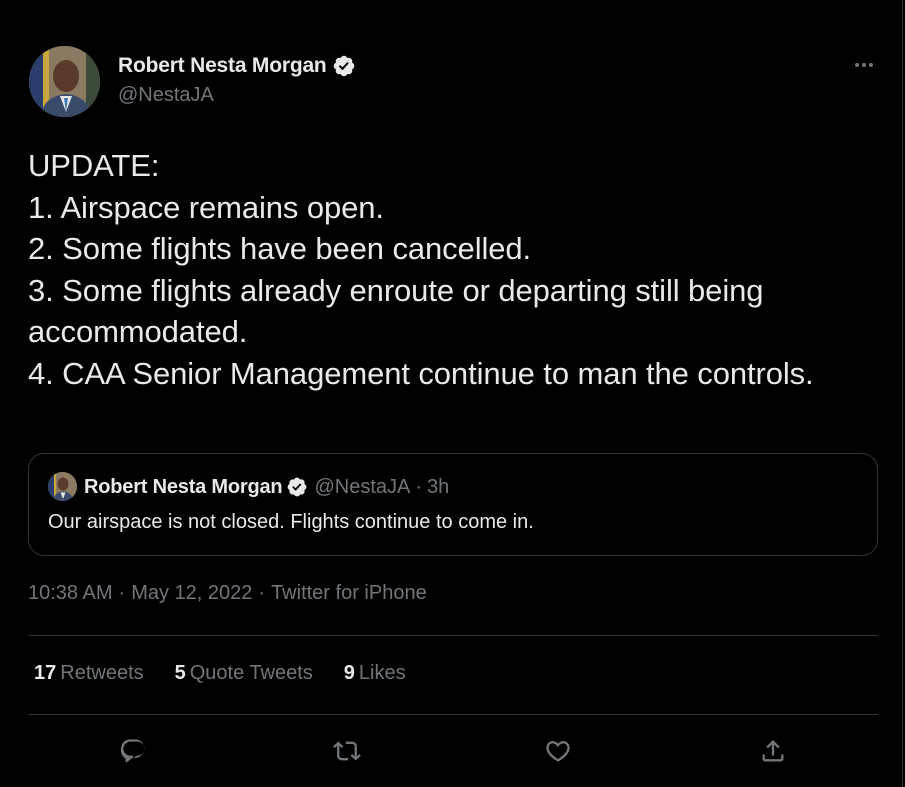 The image size is (905, 787). I want to click on tweet-metadata: 10:38 AM · May 12, 2022 · Twitter for iPhone, so click(227, 593).